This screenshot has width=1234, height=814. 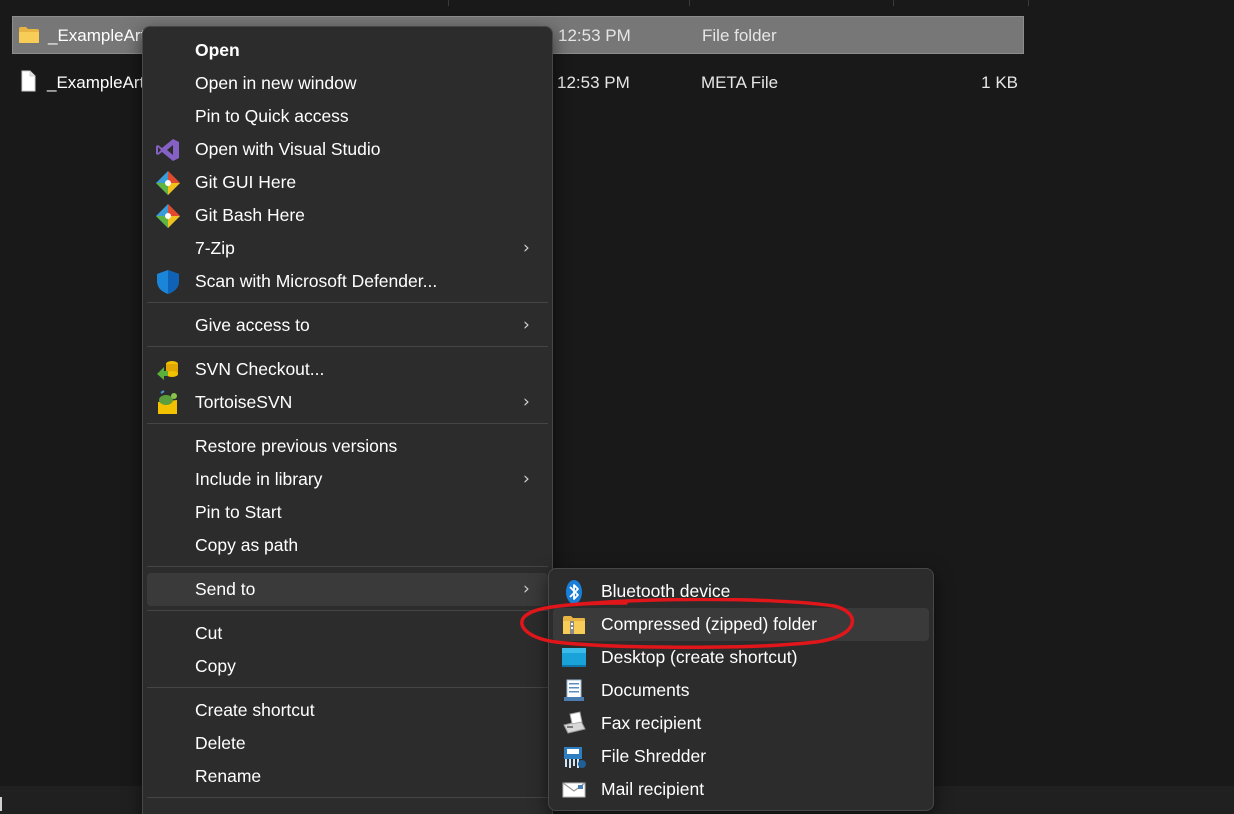 What do you see at coordinates (347, 776) in the screenshot?
I see `menu-item-rename: Rename` at bounding box center [347, 776].